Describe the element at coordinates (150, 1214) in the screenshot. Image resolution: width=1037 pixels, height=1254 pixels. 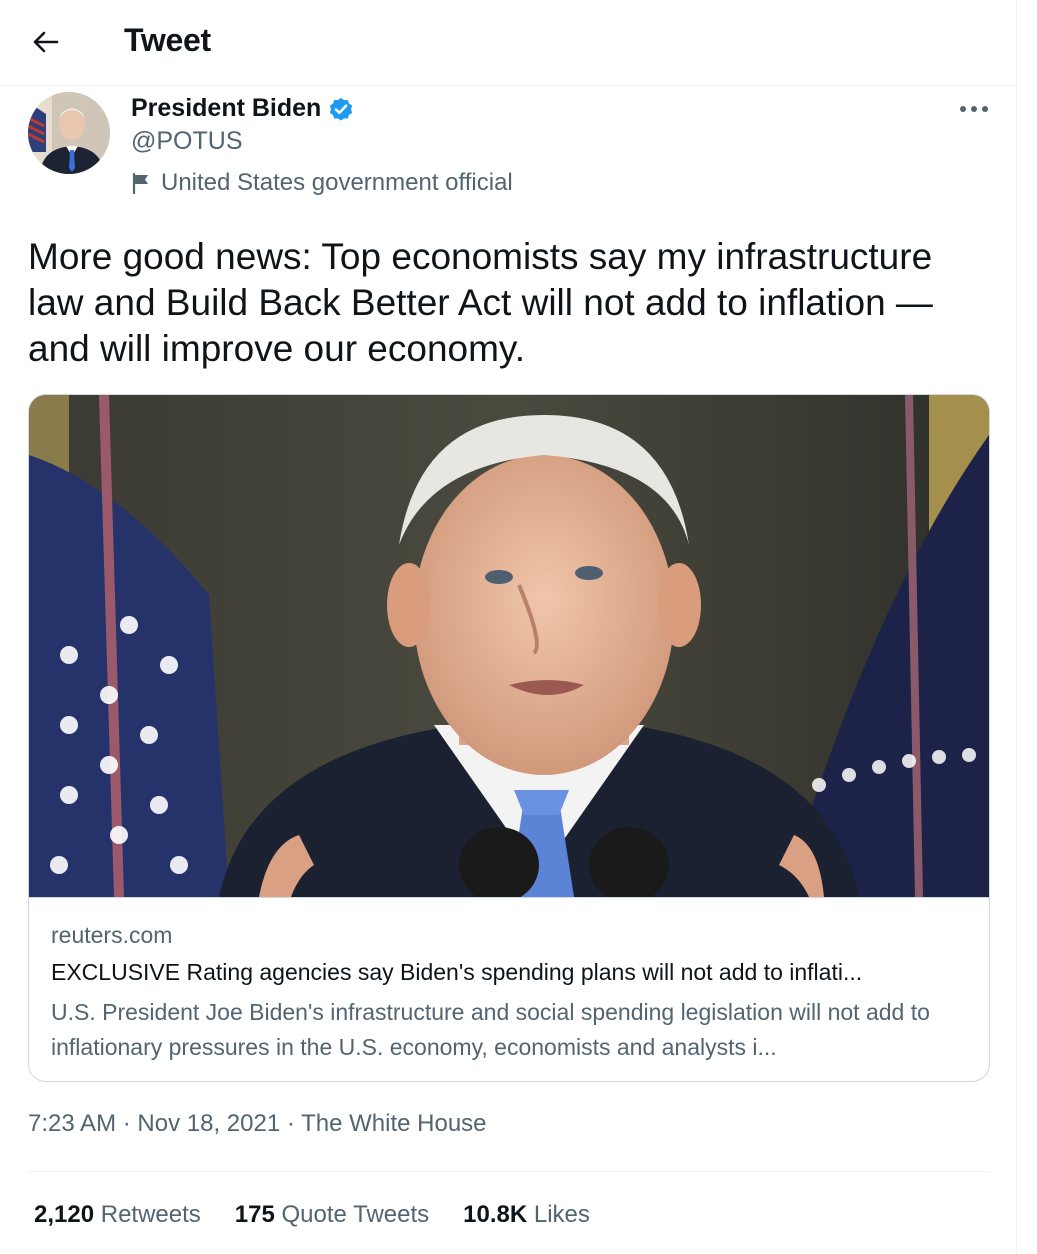
I see `retweets-label: Retweets` at that location.